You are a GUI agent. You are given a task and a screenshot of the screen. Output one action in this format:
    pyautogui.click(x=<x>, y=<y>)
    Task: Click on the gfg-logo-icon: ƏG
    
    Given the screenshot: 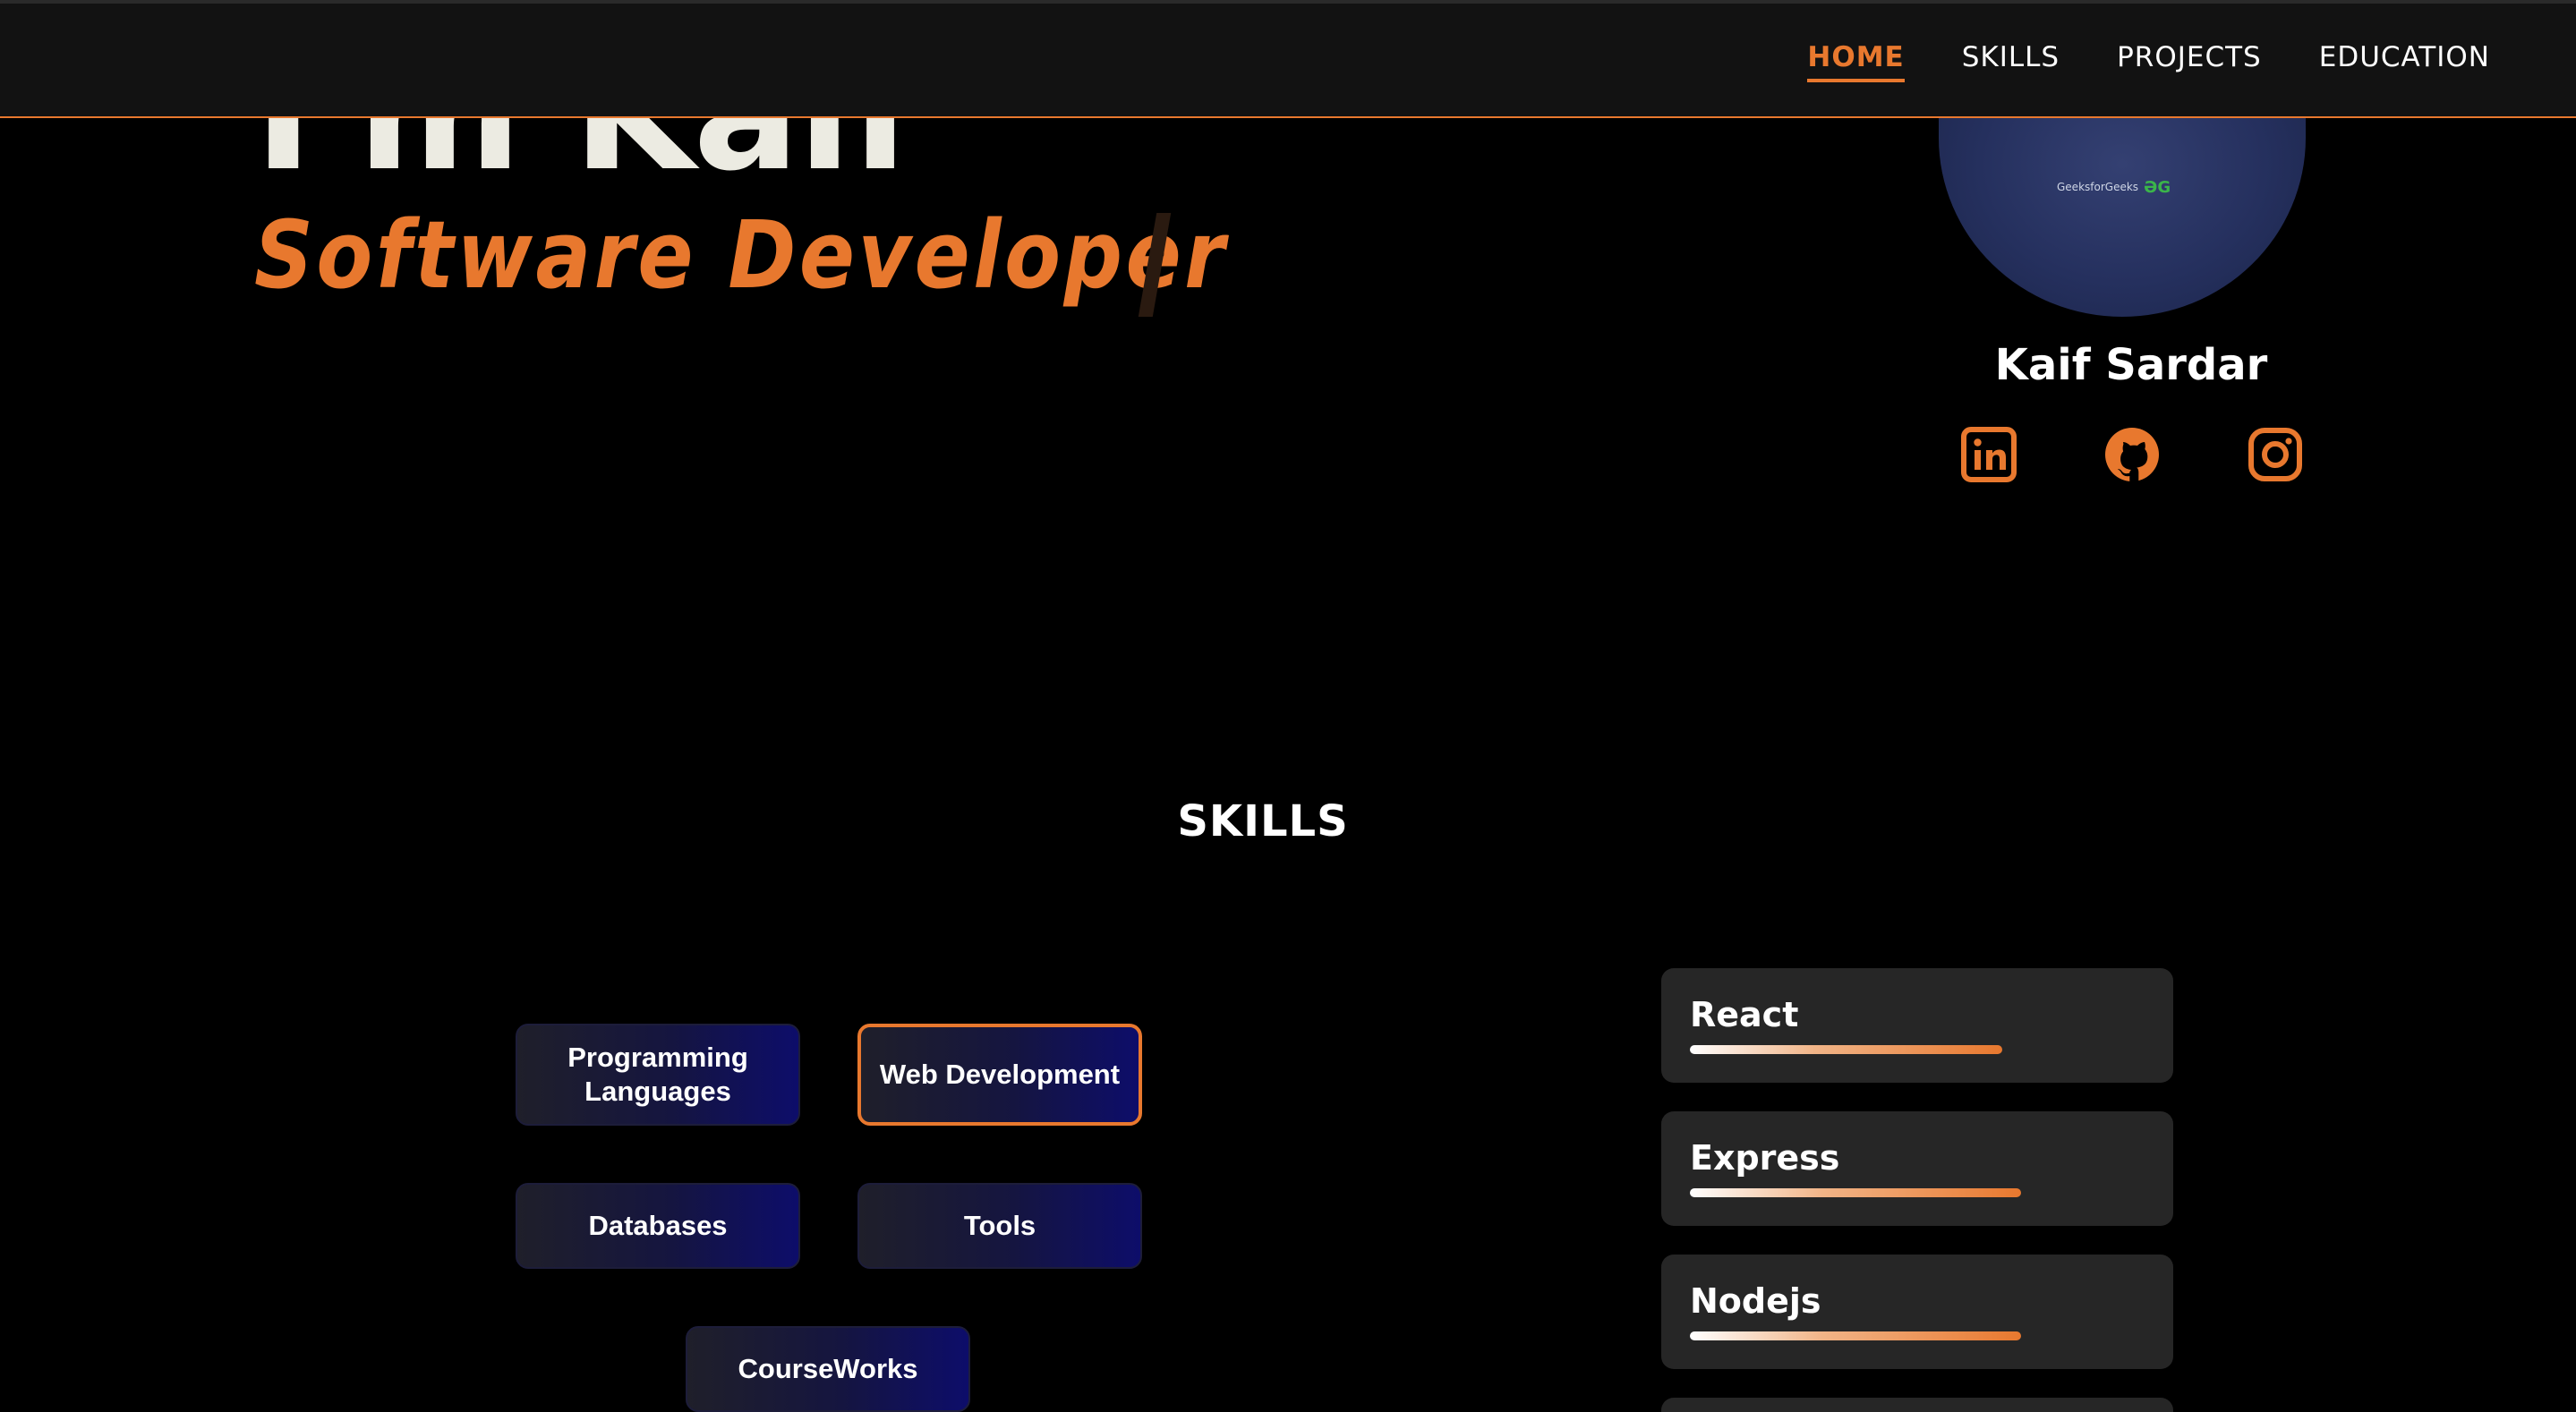 What is the action you would take?
    pyautogui.click(x=2157, y=187)
    